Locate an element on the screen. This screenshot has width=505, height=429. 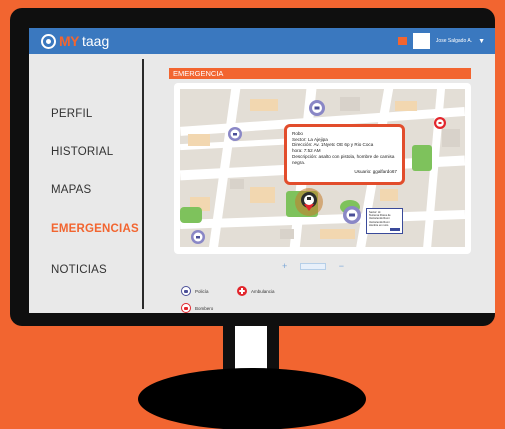
incident-usuario: Usuario: ggalfardo67 is located at coordinates (375, 172).